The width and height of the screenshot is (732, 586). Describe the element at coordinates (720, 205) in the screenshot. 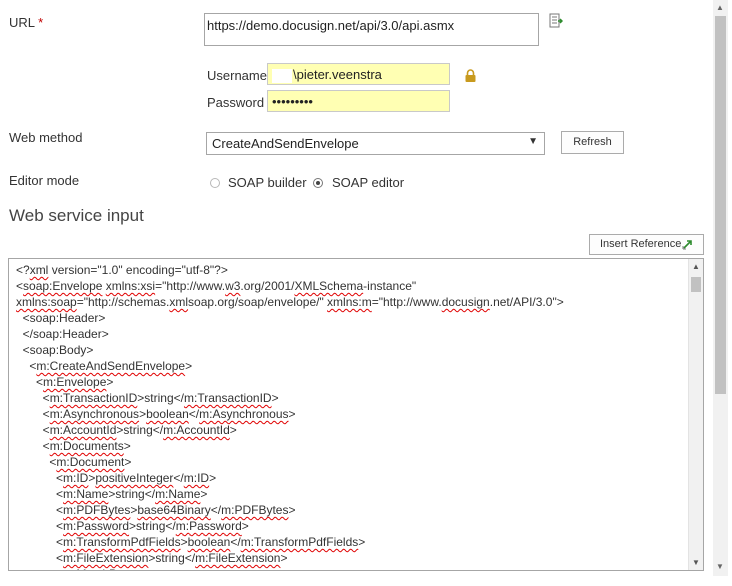

I see `page-scroll-thumb` at that location.